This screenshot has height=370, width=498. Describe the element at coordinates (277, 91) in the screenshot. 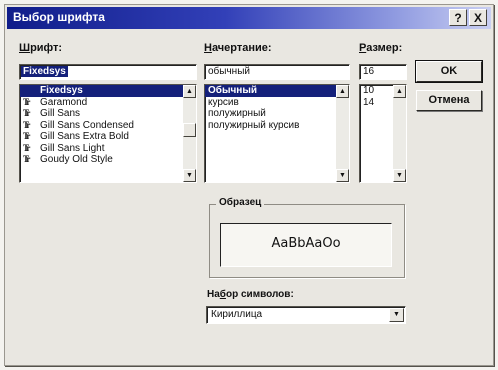

I see `list-item: Обычный` at that location.